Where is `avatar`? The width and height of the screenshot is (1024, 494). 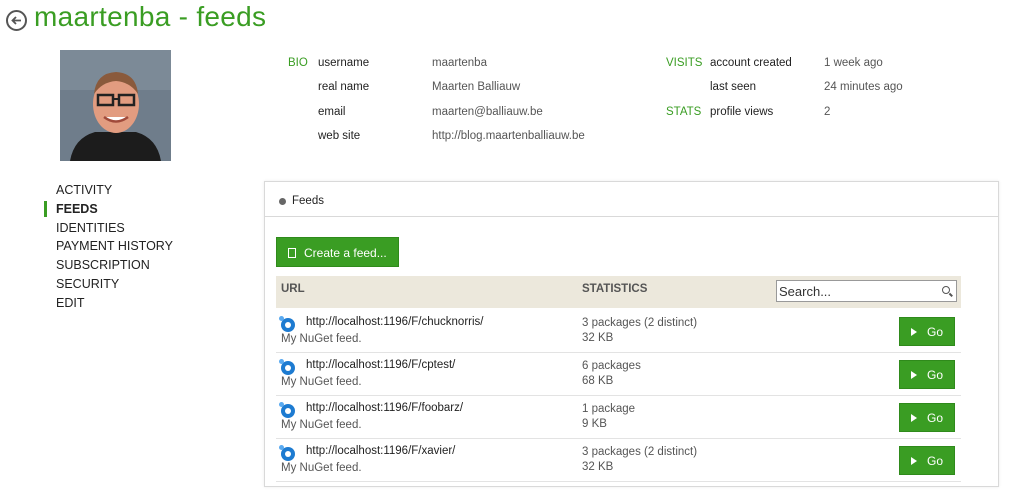 avatar is located at coordinates (115, 105).